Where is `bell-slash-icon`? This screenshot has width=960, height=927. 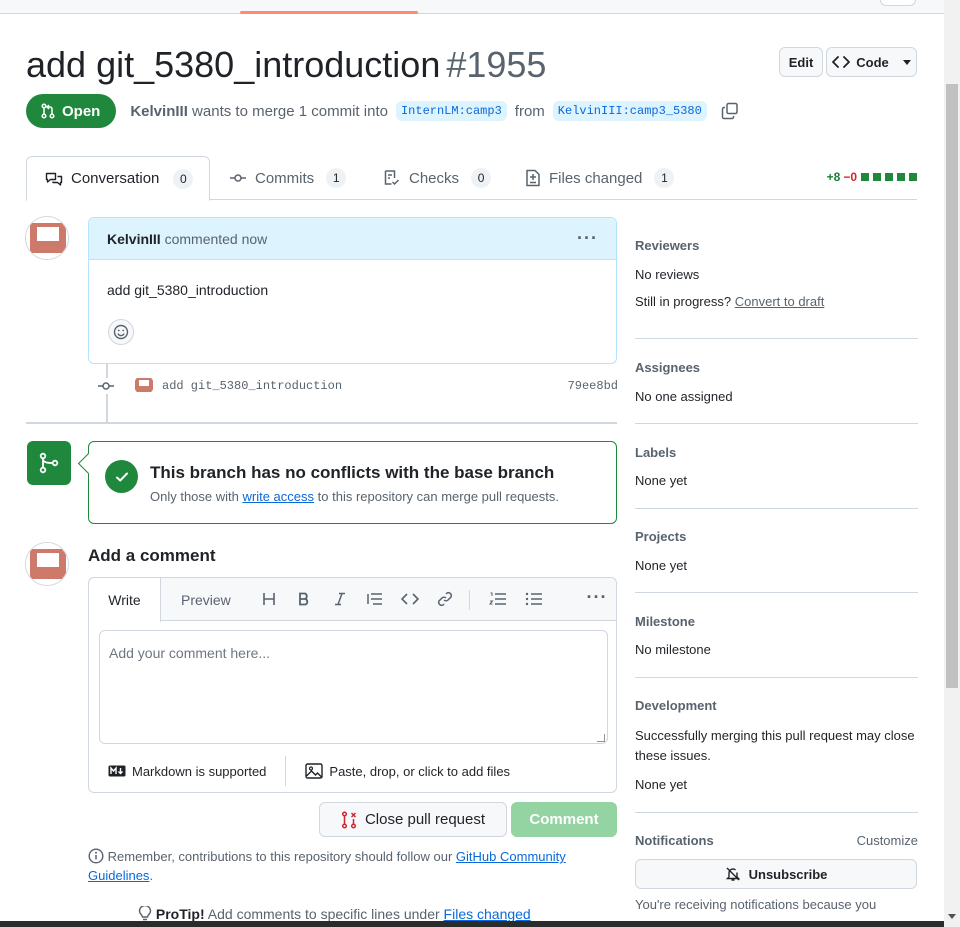 bell-slash-icon is located at coordinates (732, 874).